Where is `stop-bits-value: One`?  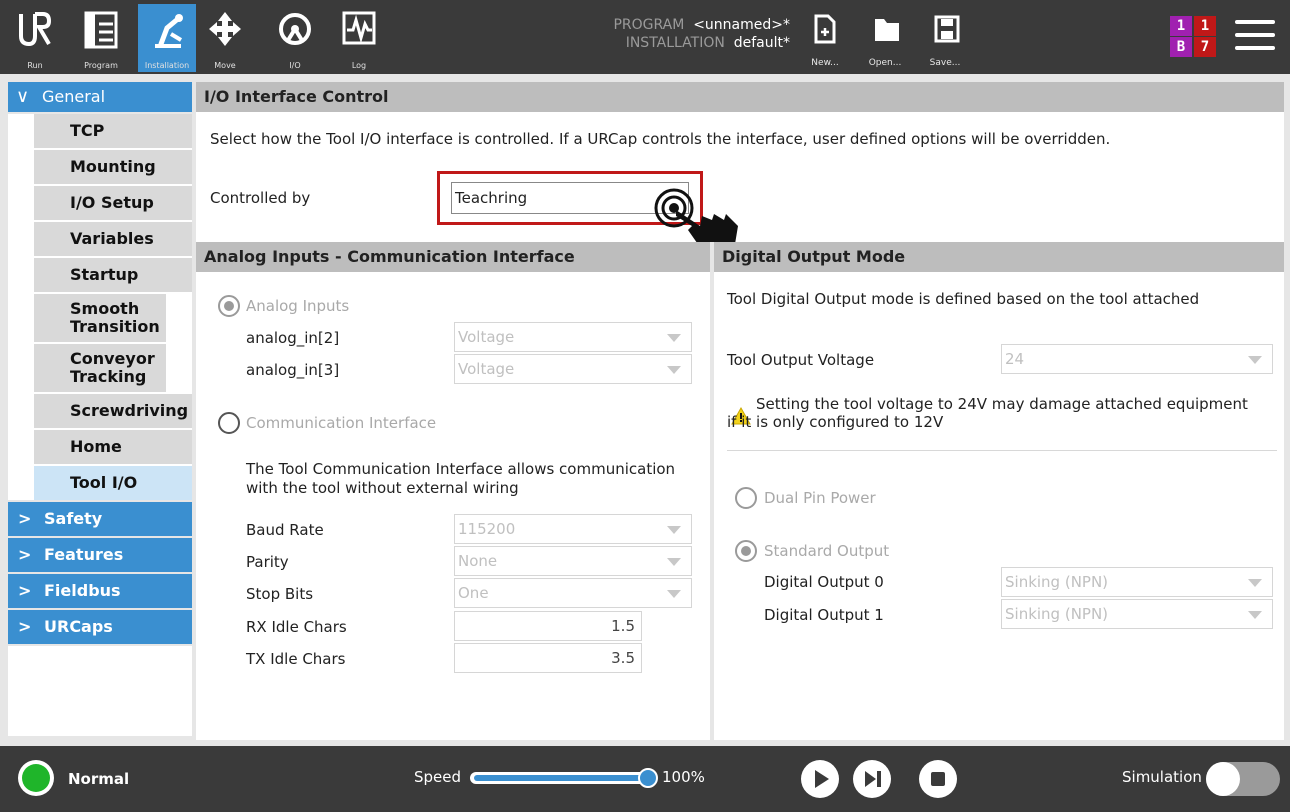 stop-bits-value: One is located at coordinates (473, 593).